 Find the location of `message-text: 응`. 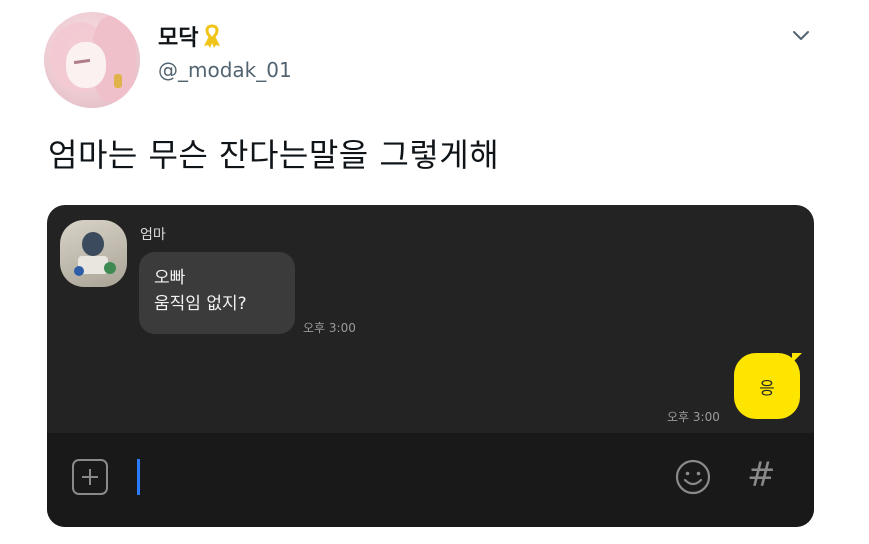

message-text: 응 is located at coordinates (767, 388).